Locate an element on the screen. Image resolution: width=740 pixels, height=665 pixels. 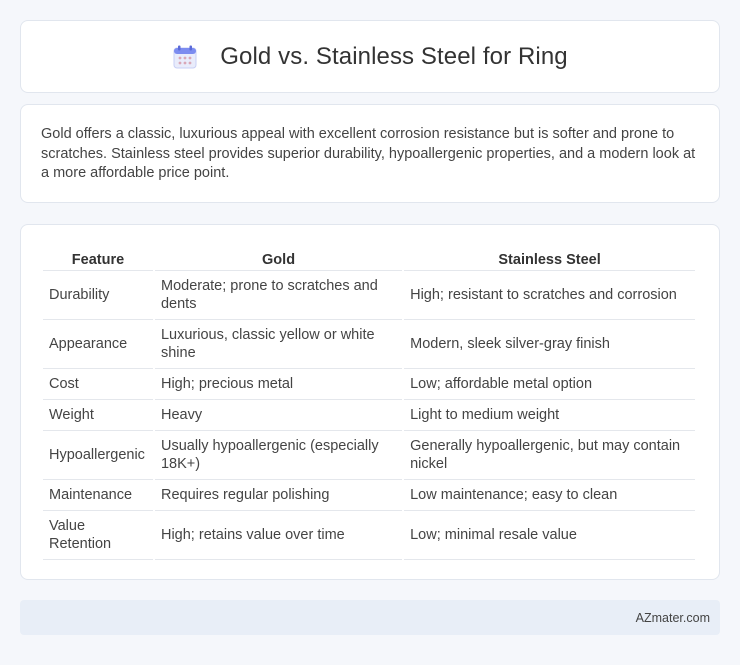
row-label: Weight is located at coordinates (98, 415).